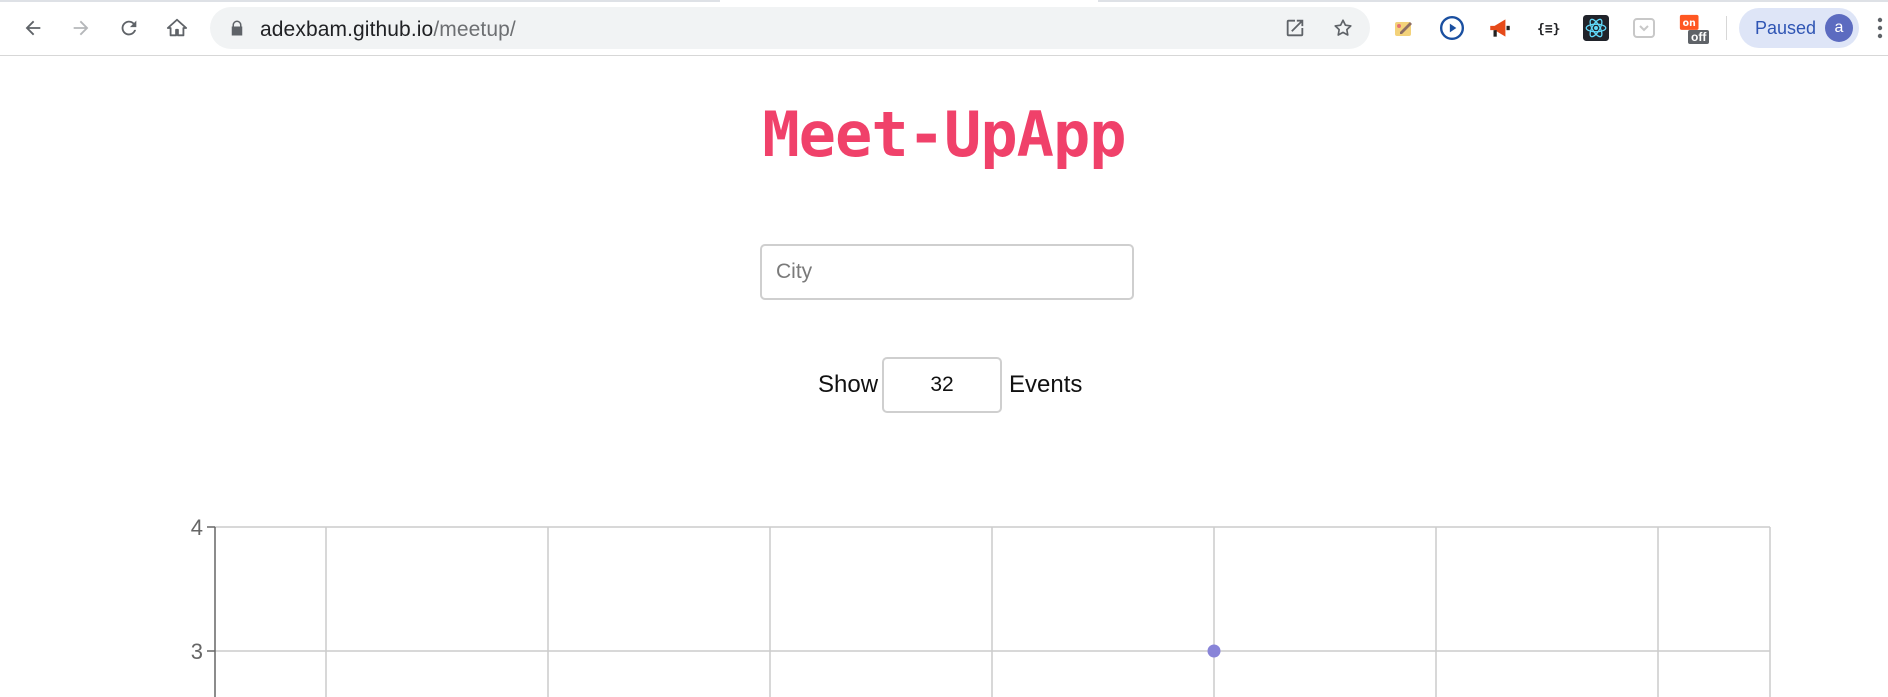 The height and width of the screenshot is (697, 1888). What do you see at coordinates (197, 651) in the screenshot?
I see `y-tick-label: 3` at bounding box center [197, 651].